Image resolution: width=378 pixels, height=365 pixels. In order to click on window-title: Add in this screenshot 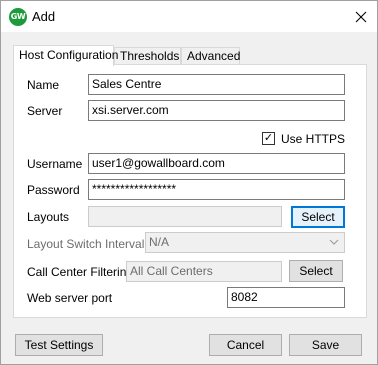, I will do `click(44, 16)`.